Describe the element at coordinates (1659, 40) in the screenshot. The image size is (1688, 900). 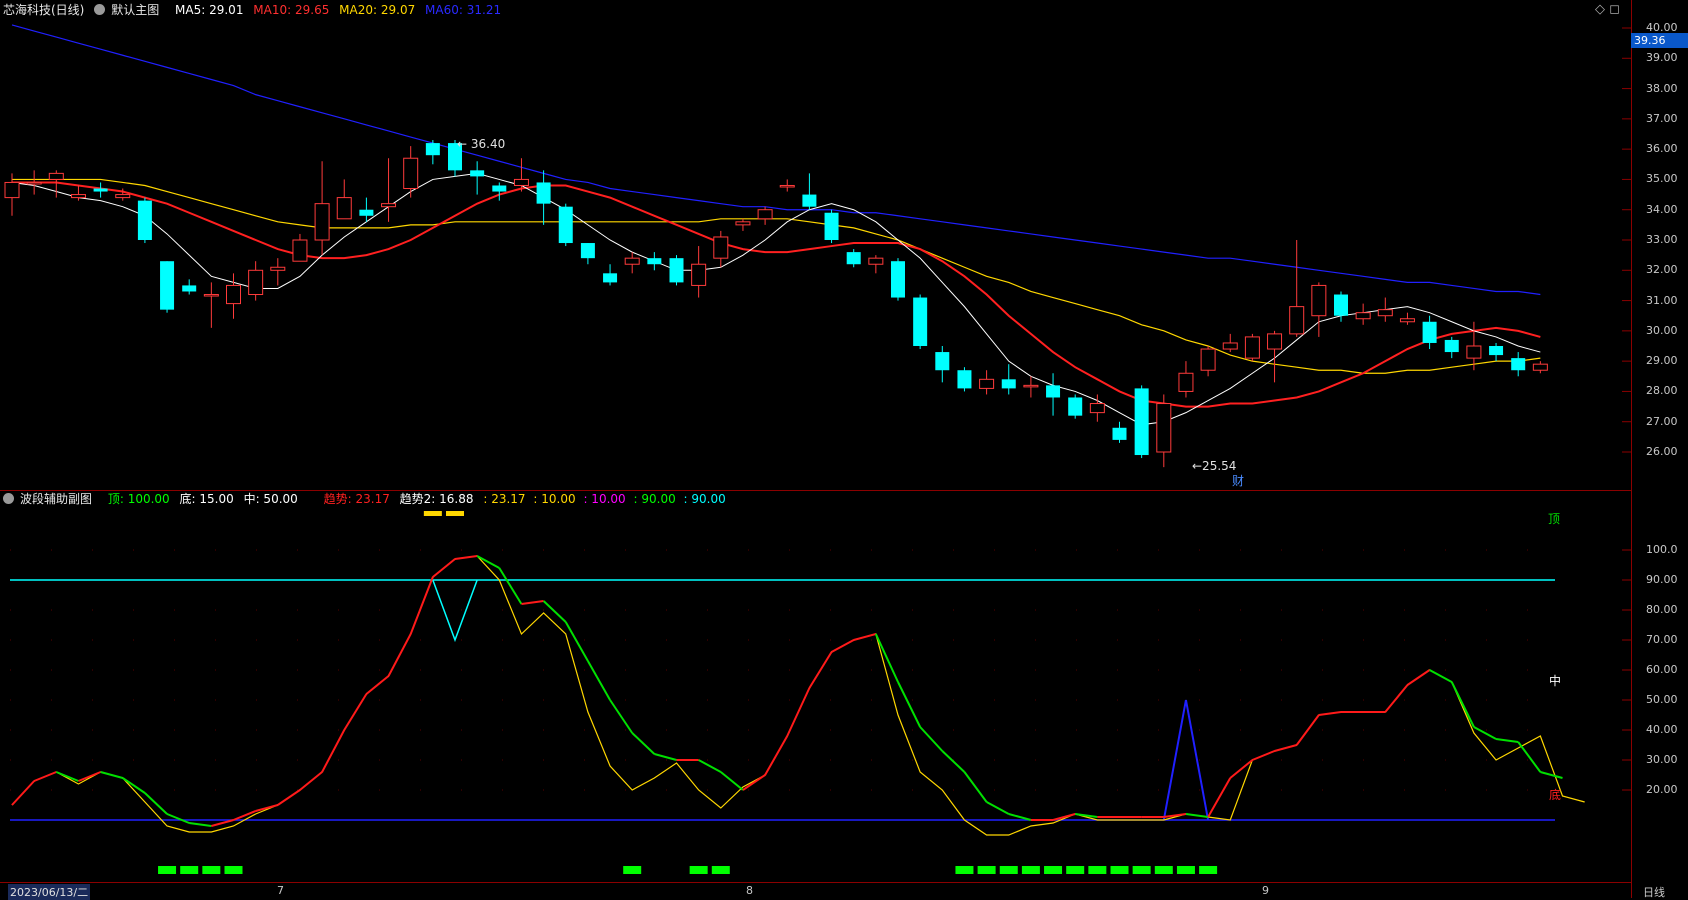
I see `last-price-tag: 39.36` at that location.